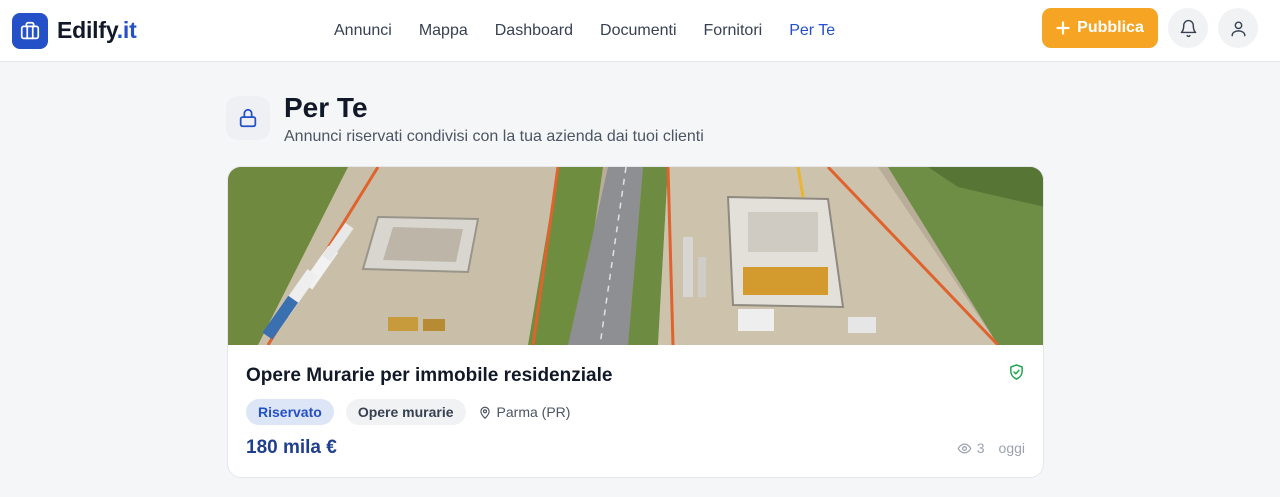 This screenshot has width=1280, height=497. I want to click on header-actions: Pubblica, so click(1150, 28).